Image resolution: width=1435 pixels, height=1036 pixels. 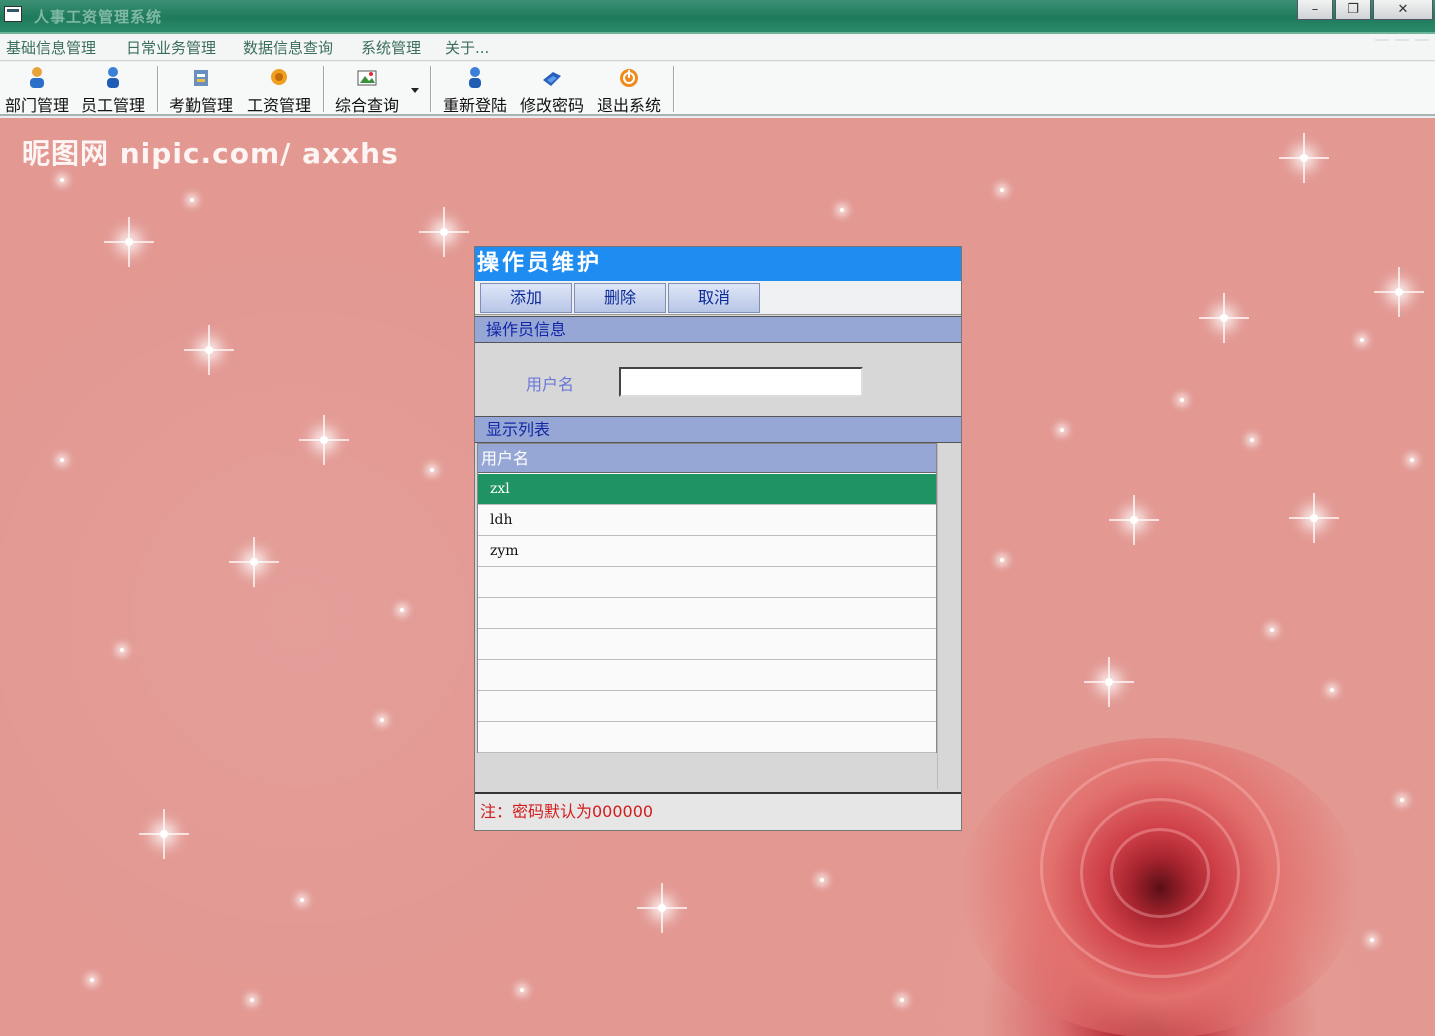 I want to click on toolbar-label: 退出系统, so click(x=628, y=105).